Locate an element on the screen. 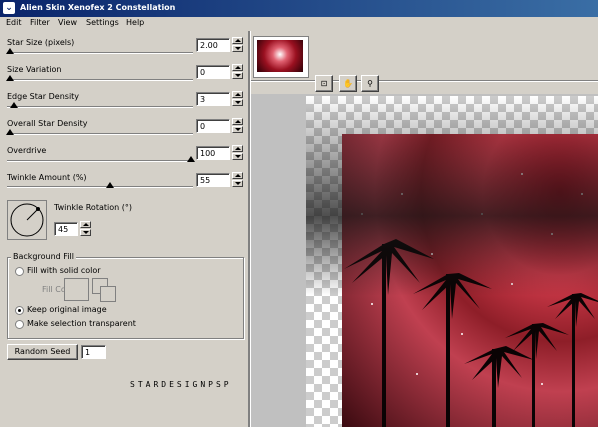 Image resolution: width=598 pixels, height=427 pixels. random-seed-field: 1 is located at coordinates (93, 352).